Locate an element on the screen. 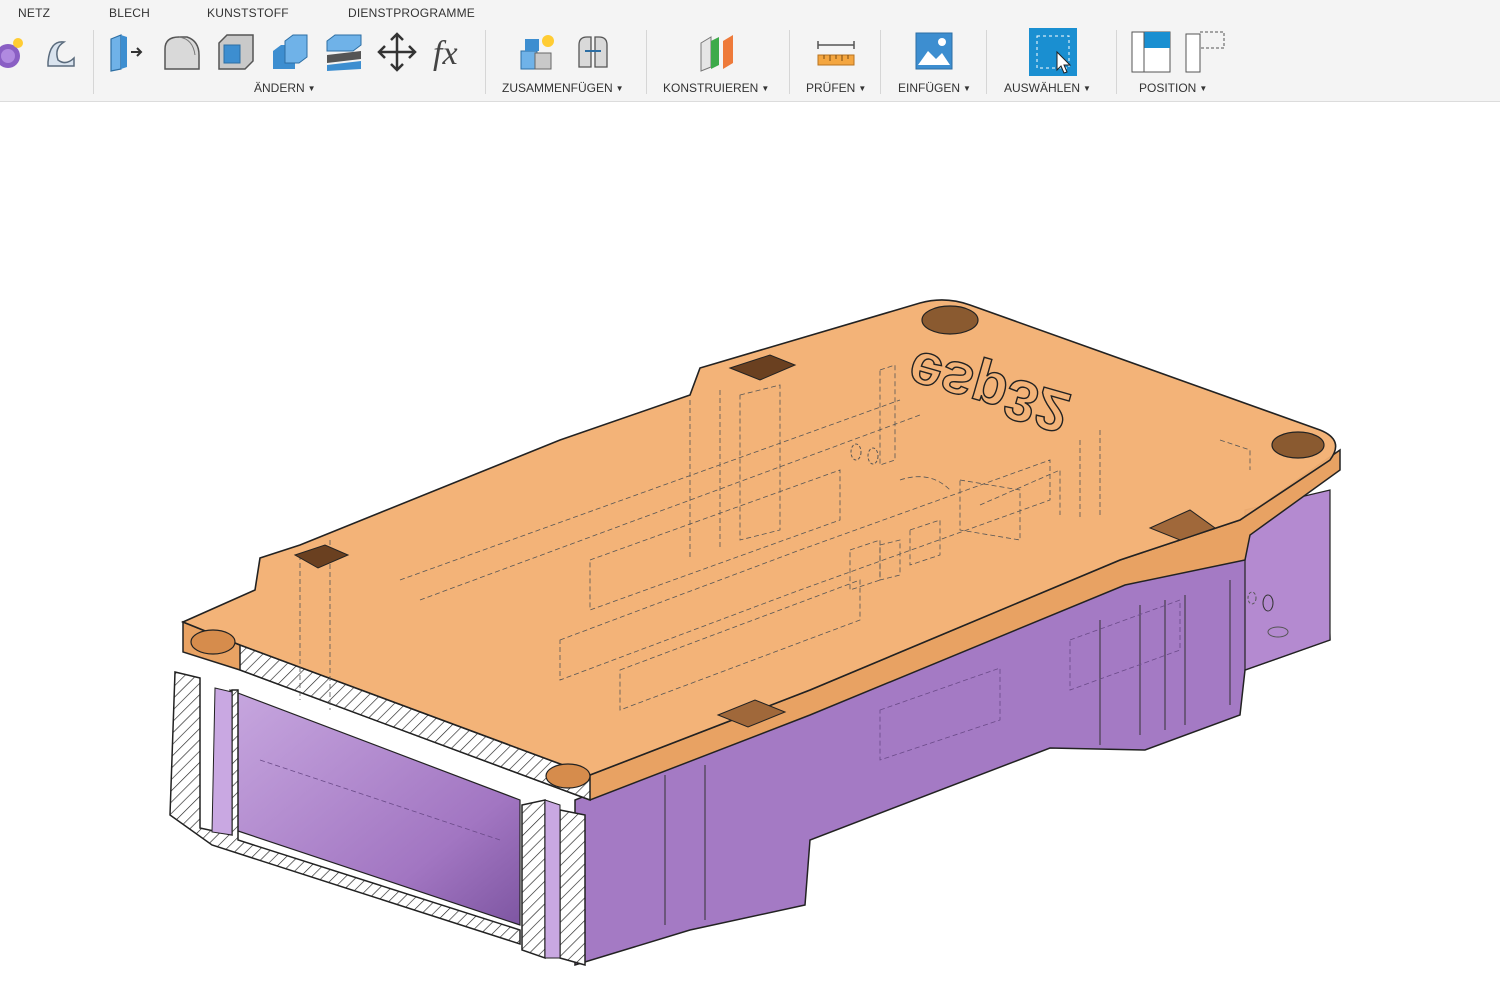 The width and height of the screenshot is (1500, 1000). revert-position-icon is located at coordinates (1206, 52).